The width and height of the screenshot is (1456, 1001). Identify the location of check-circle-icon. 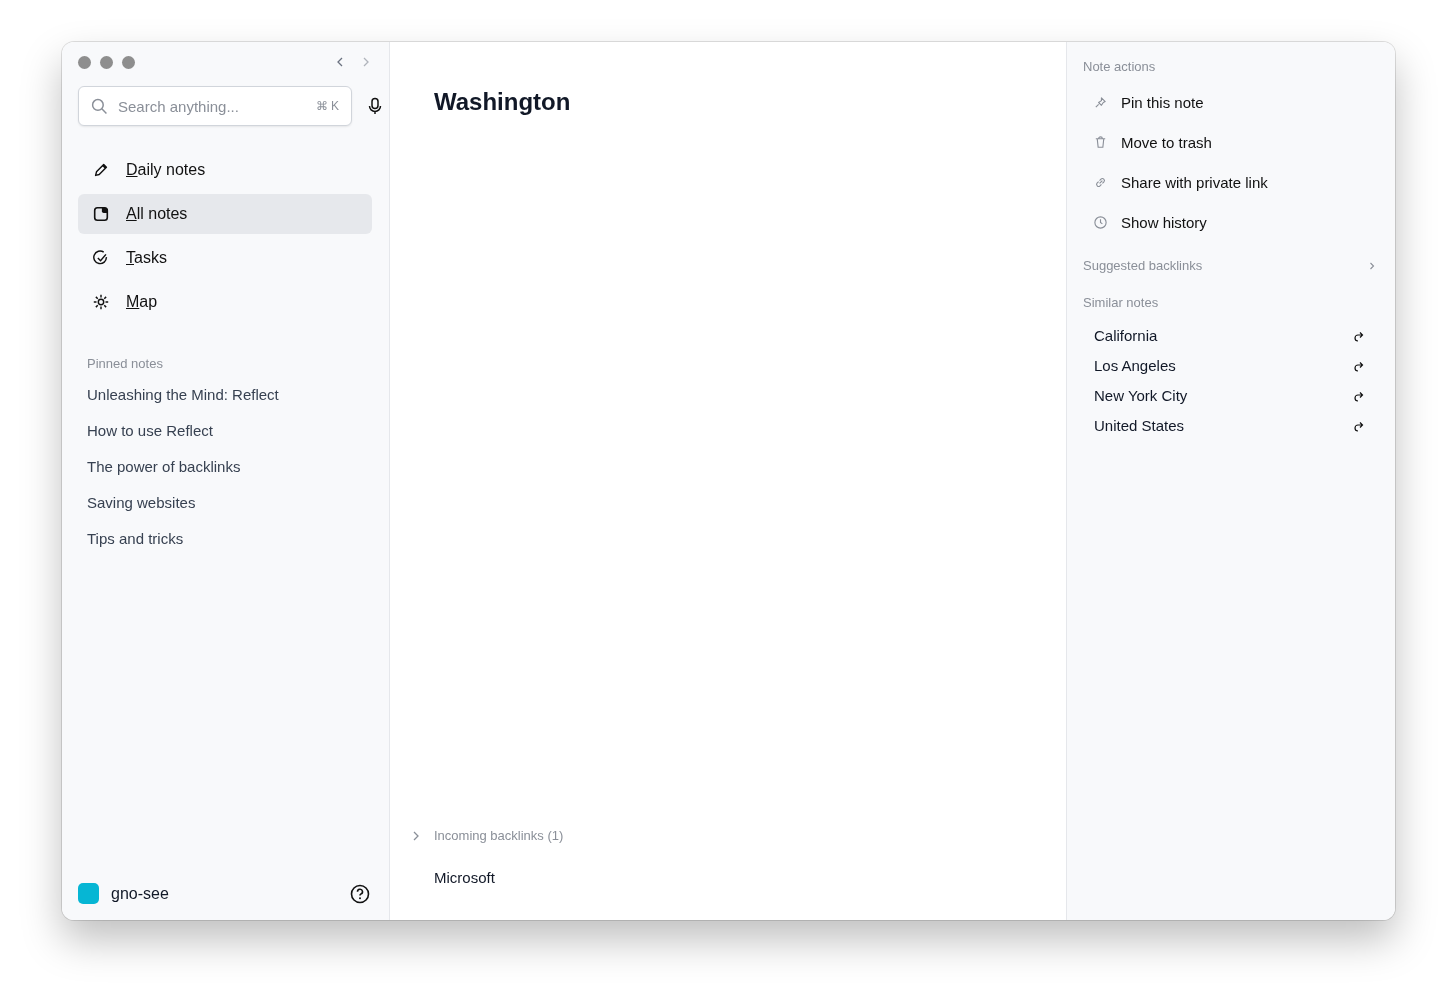
(101, 258).